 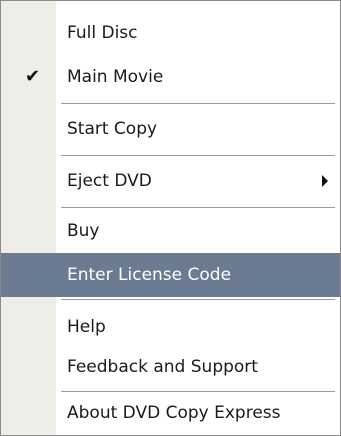 What do you see at coordinates (170, 327) in the screenshot?
I see `menu-item-help: Help` at bounding box center [170, 327].